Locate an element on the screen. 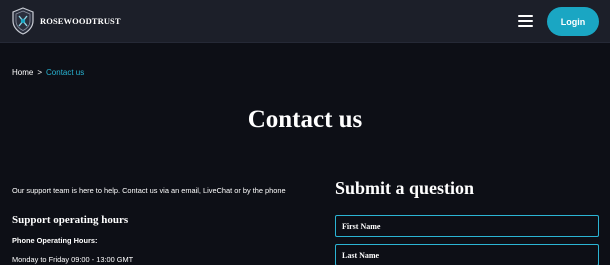 The image size is (610, 265). breadcrumb-home-link: Home is located at coordinates (22, 72).